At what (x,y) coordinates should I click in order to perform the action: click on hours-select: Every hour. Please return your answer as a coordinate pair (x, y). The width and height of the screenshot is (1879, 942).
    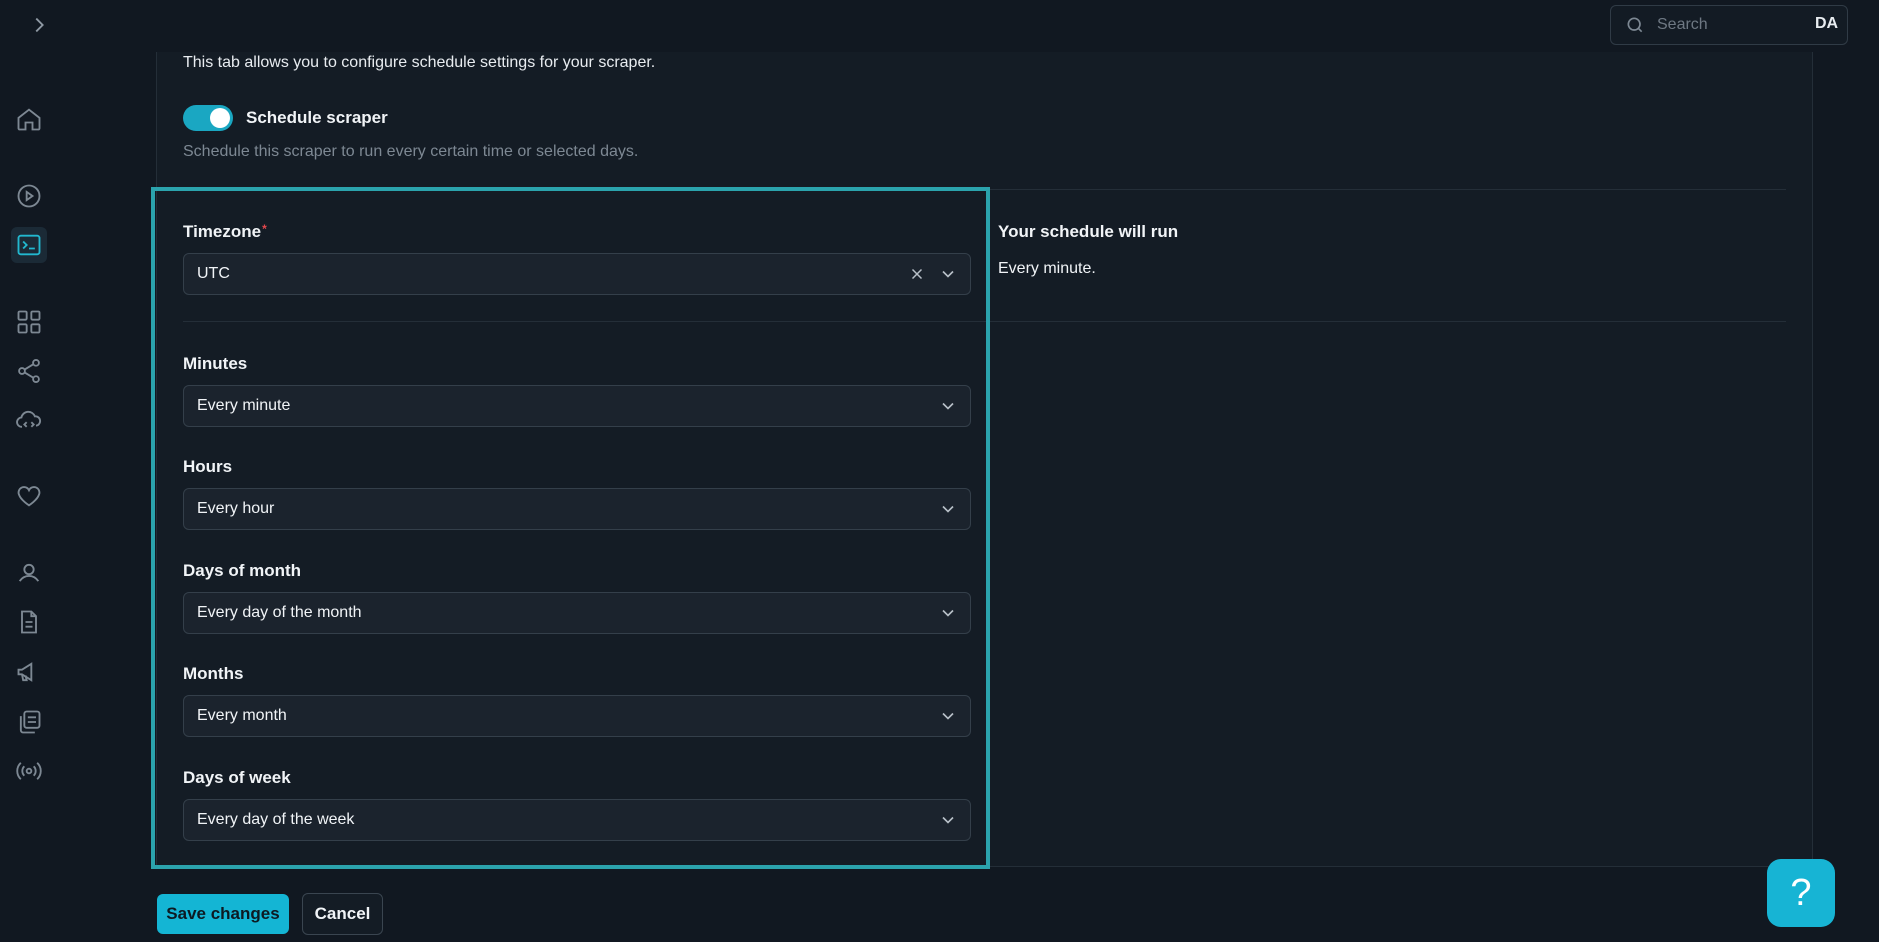
    Looking at the image, I should click on (577, 509).